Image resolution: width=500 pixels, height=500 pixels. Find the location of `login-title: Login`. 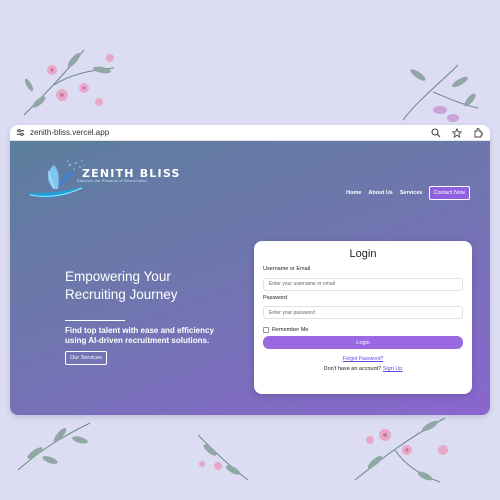

login-title: Login is located at coordinates (363, 254).